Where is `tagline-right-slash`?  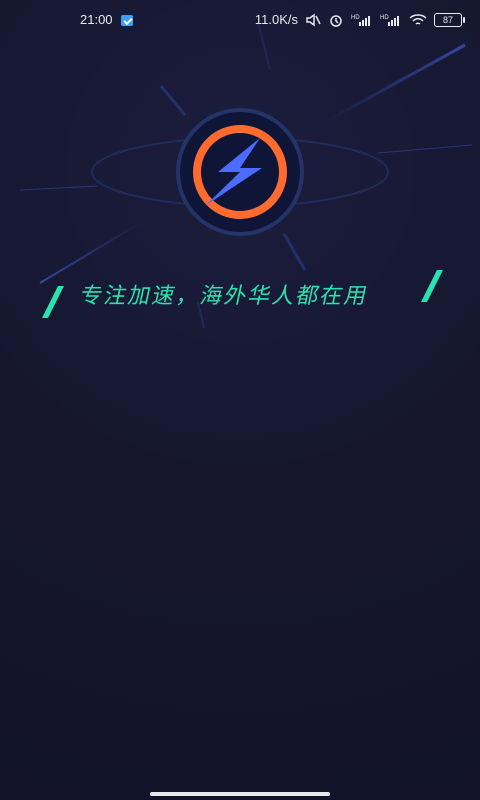 tagline-right-slash is located at coordinates (432, 286).